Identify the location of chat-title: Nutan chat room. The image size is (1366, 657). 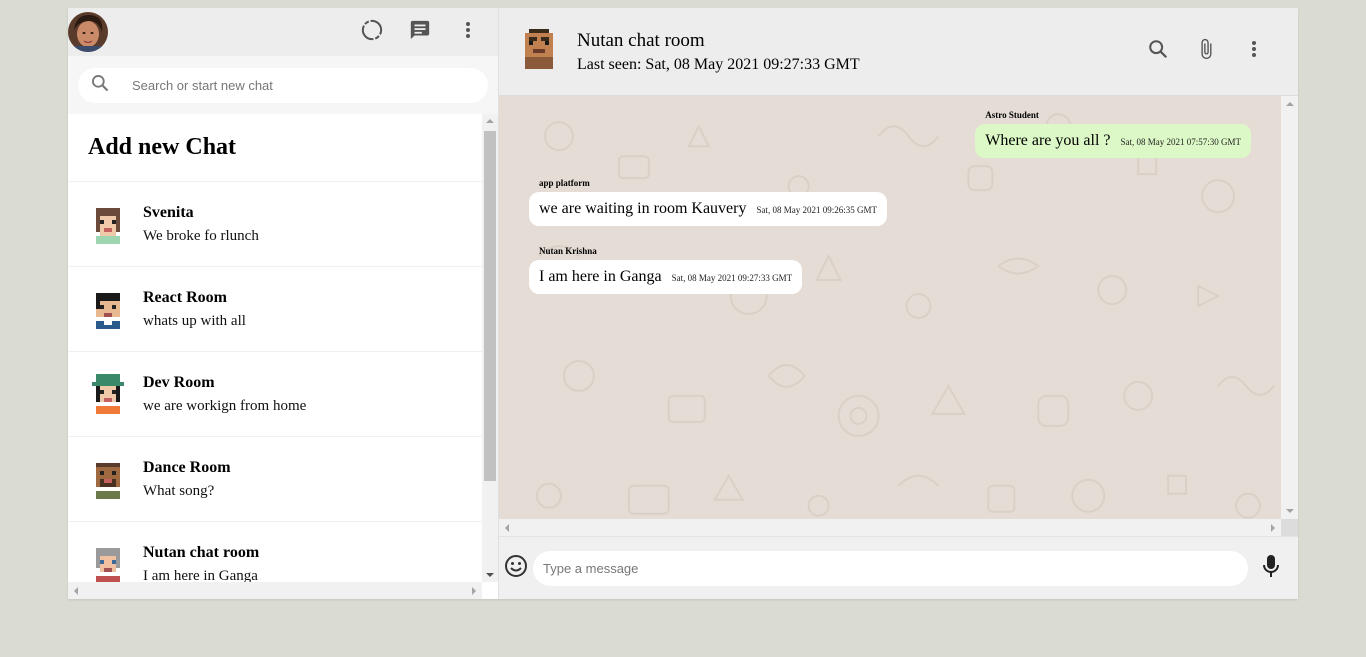
(641, 40).